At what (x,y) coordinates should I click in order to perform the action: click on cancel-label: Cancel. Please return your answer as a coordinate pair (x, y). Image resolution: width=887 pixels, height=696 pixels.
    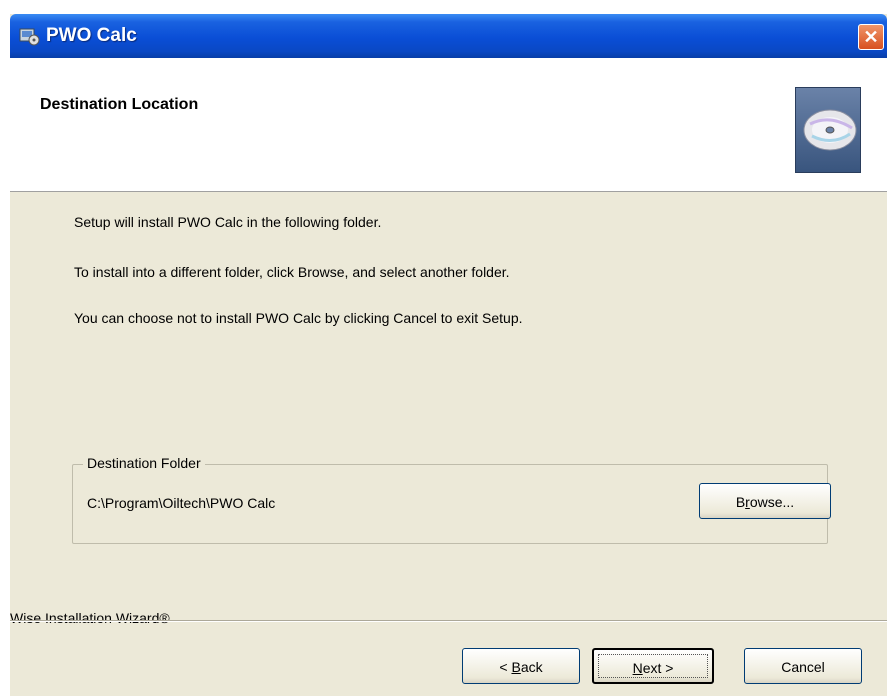
    Looking at the image, I should click on (803, 667).